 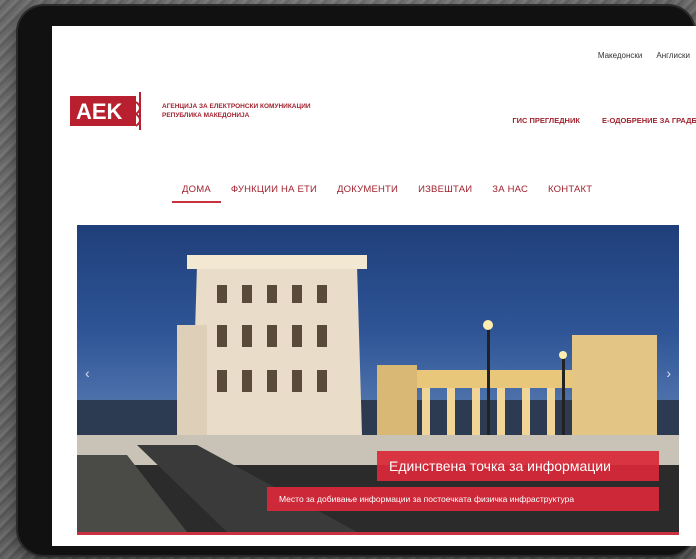 I want to click on e-approval-link: Е-ОДОБРЕНИЕ ЗА ГРАДБА, so click(x=649, y=120).